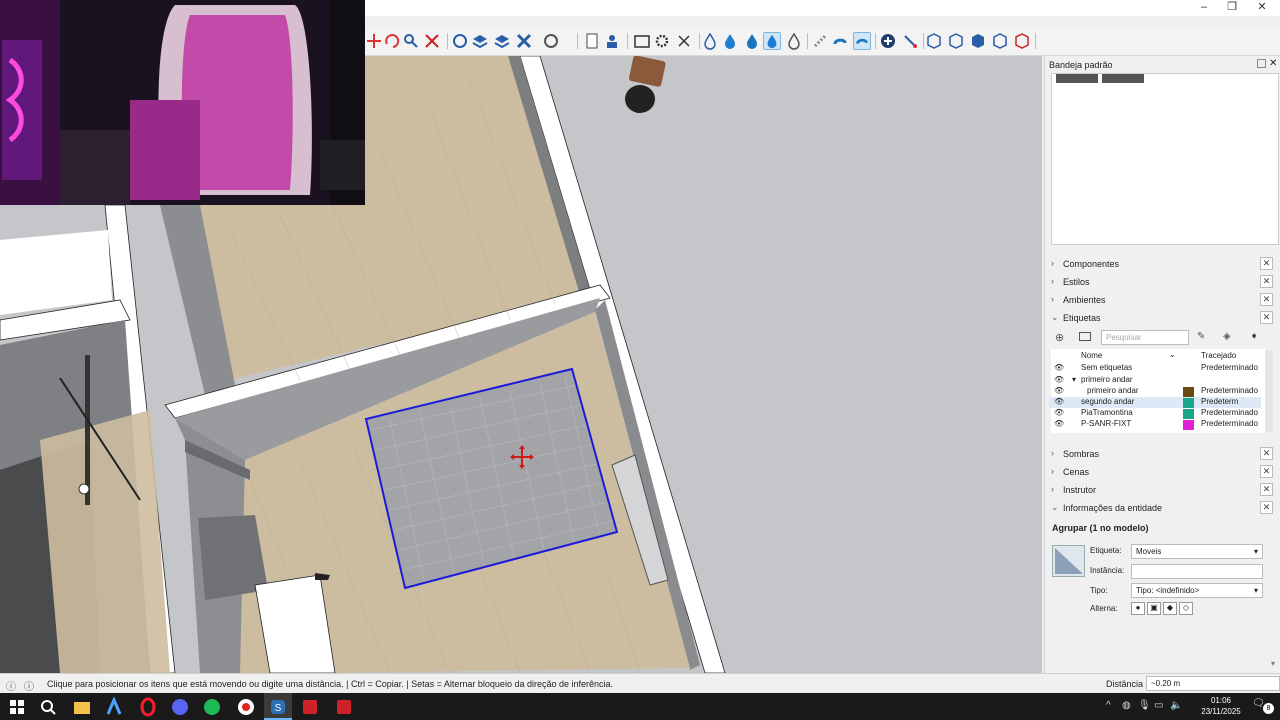 The width and height of the screenshot is (1280, 720). I want to click on entity-instance-input, so click(1197, 571).